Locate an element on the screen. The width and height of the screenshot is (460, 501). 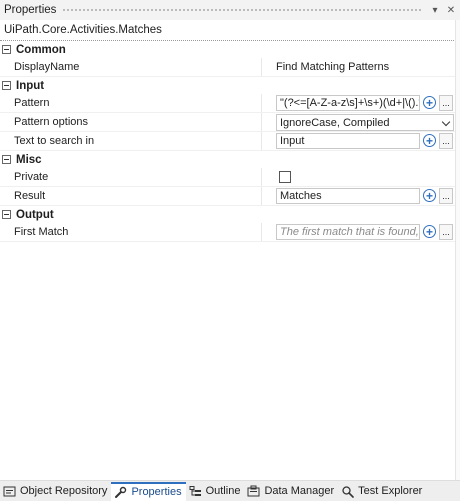
category-output: Output is located at coordinates (230, 214).